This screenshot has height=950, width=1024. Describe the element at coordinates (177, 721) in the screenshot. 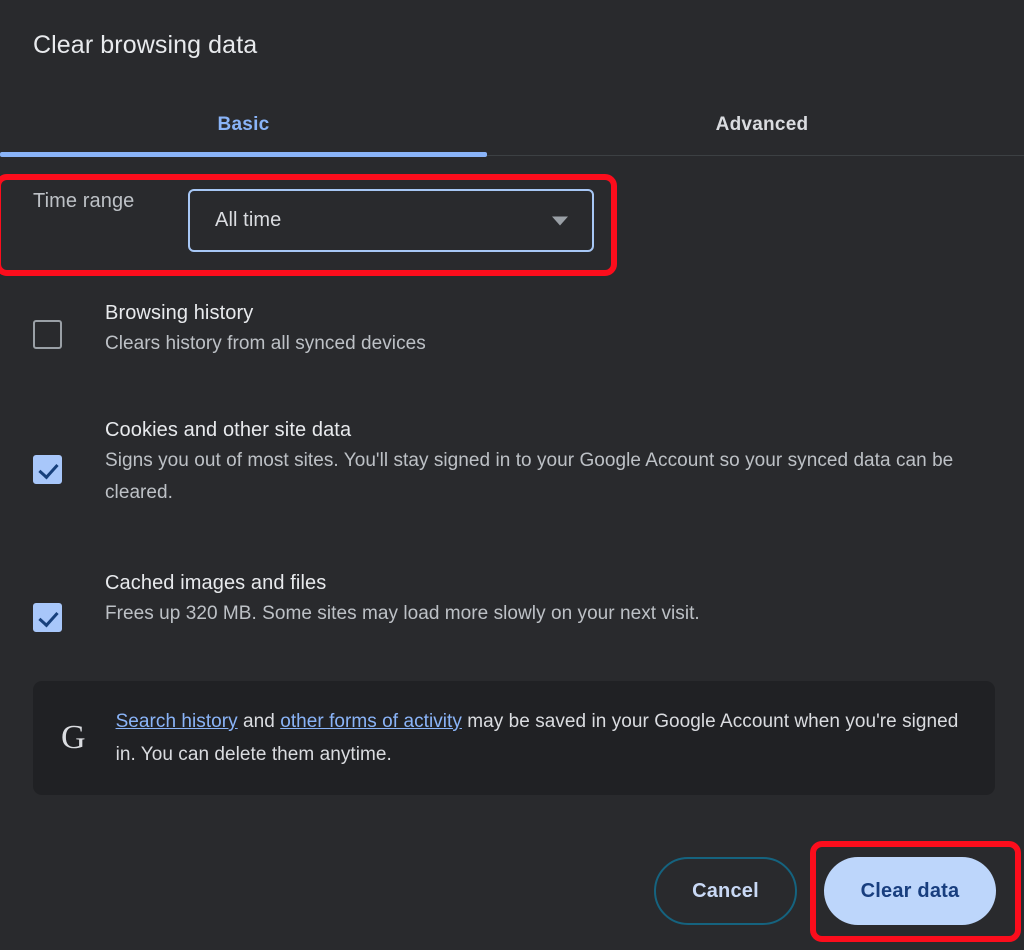

I see `search-history-link: Search history` at that location.